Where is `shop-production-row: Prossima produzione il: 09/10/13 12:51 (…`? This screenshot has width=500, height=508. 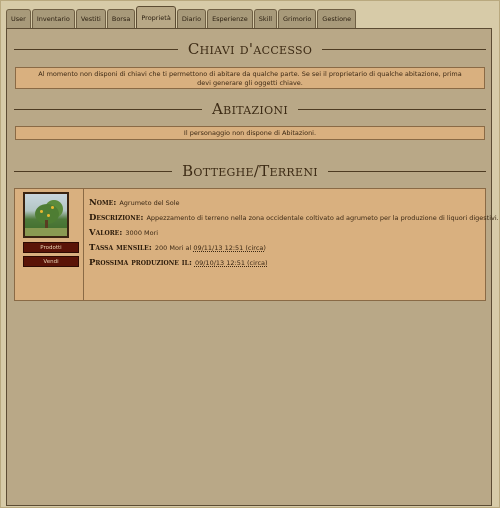
shop-production-row: Prossima produzione il: 09/10/13 12:51 (… is located at coordinates (285, 262).